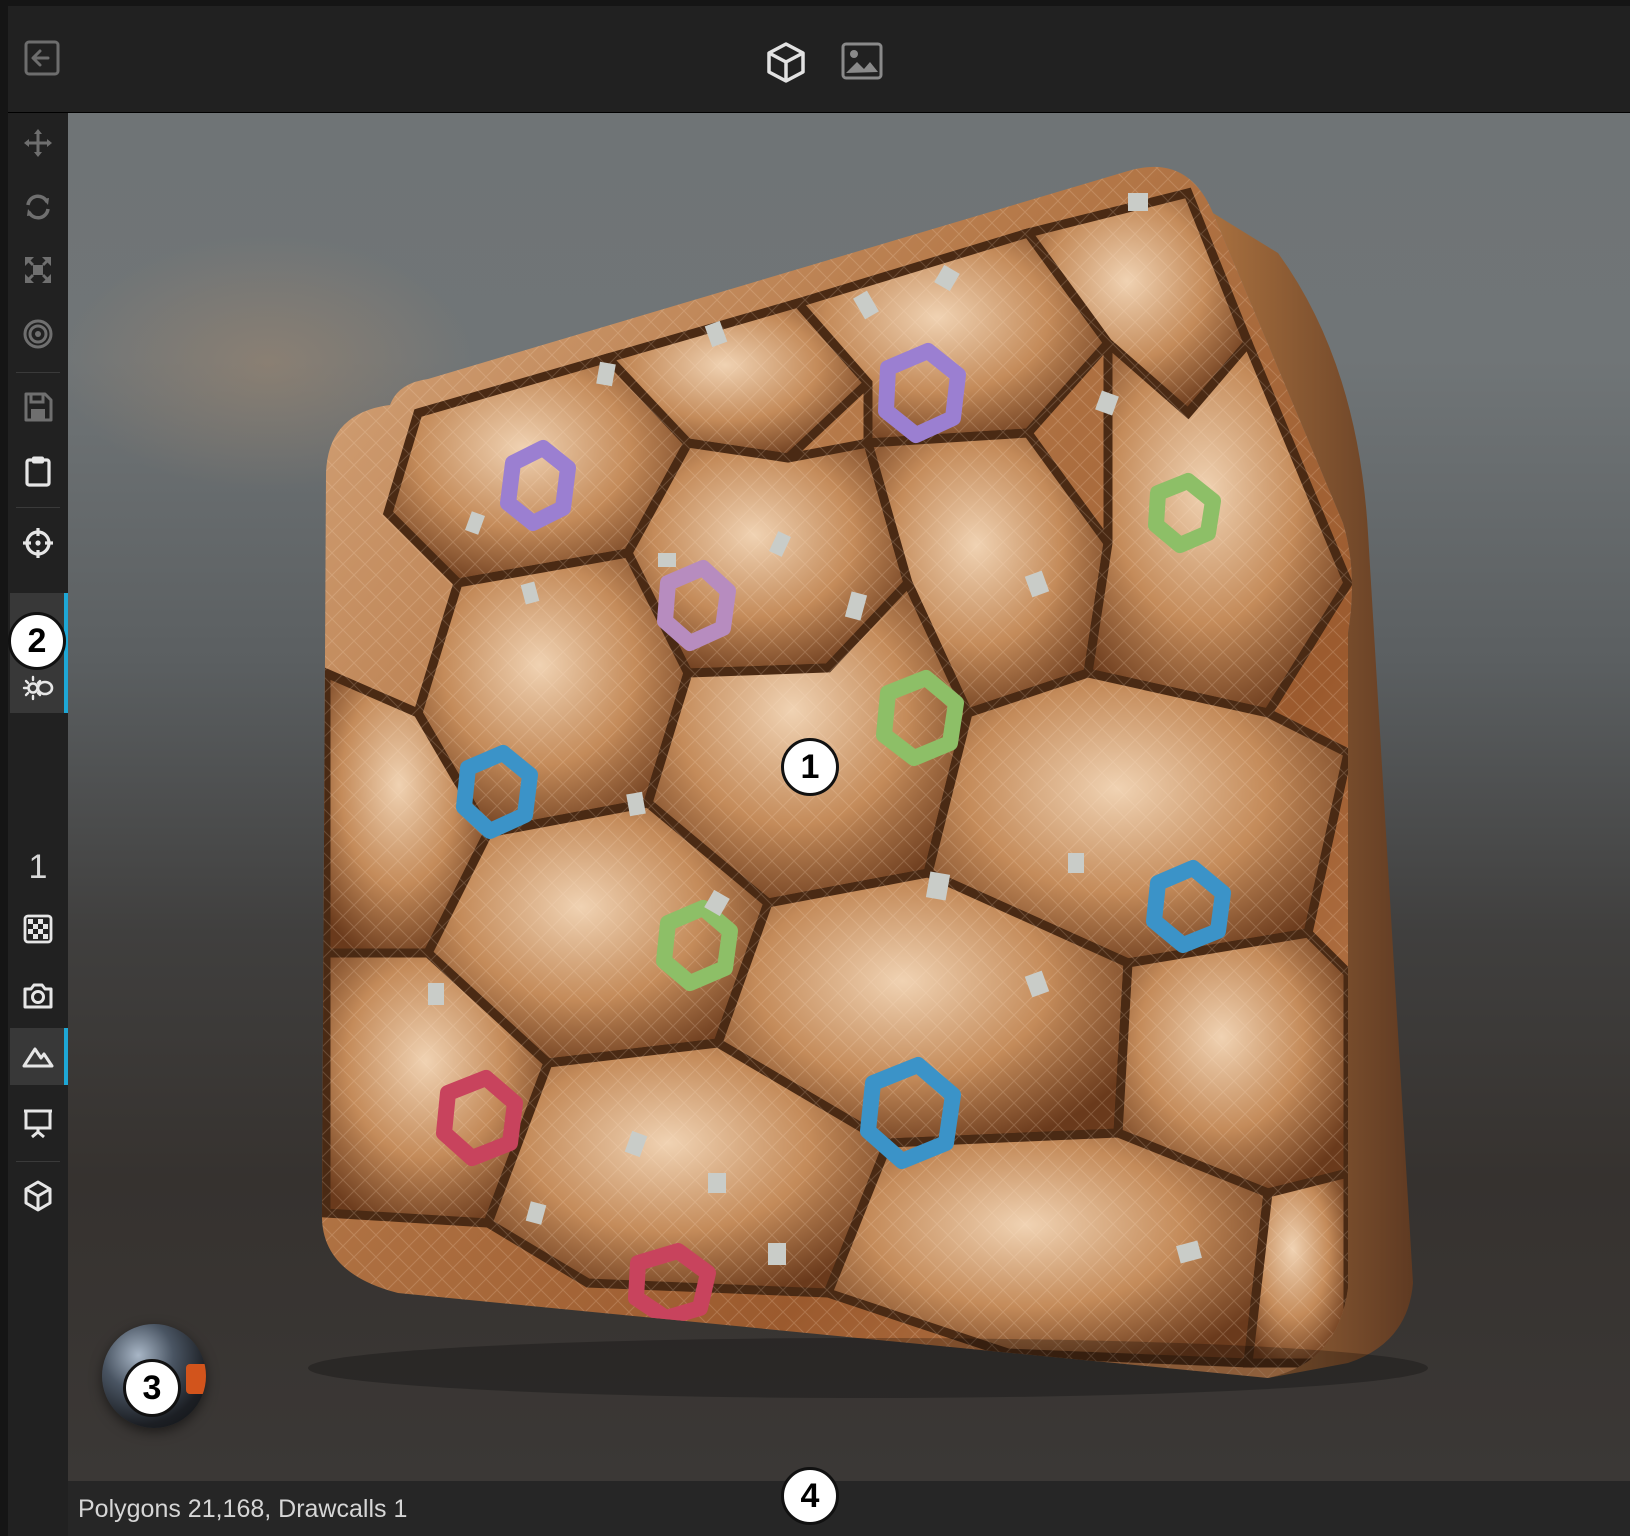 The height and width of the screenshot is (1536, 1630). I want to click on focus-button, so click(38, 543).